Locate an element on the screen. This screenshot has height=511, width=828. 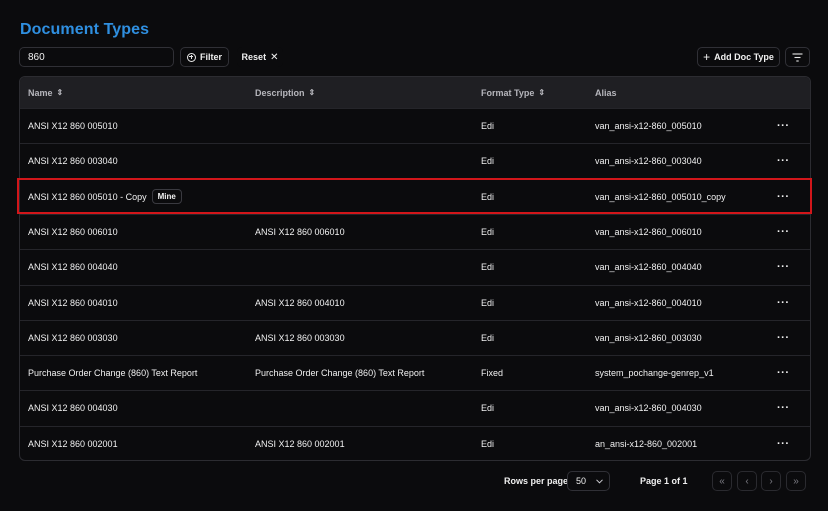
cell-name-text: Purchase Order Change (860) Text Report is located at coordinates (113, 373).